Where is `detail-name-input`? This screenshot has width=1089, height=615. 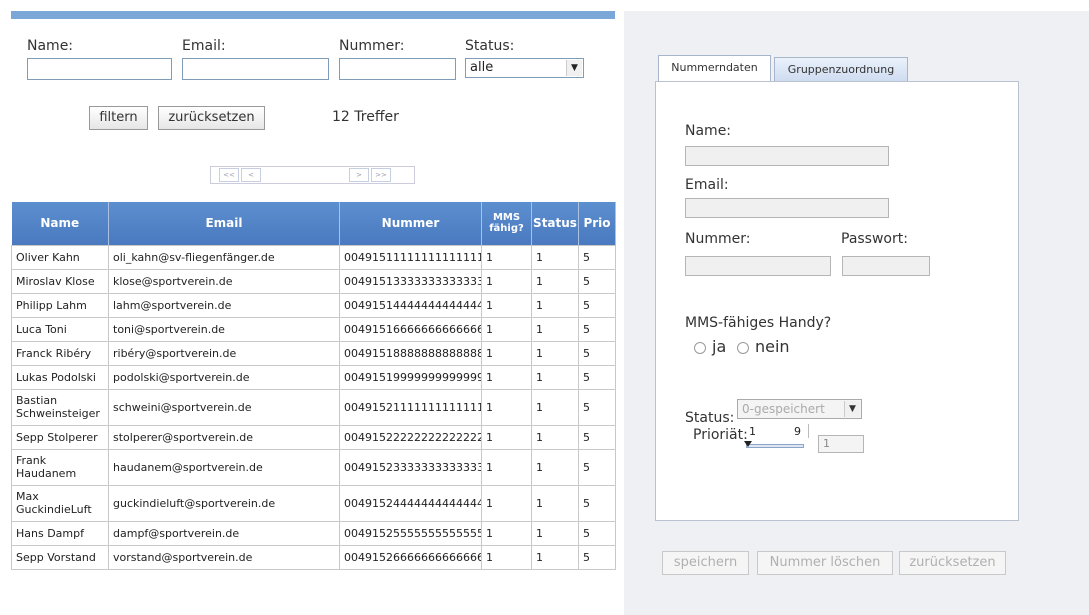 detail-name-input is located at coordinates (787, 156).